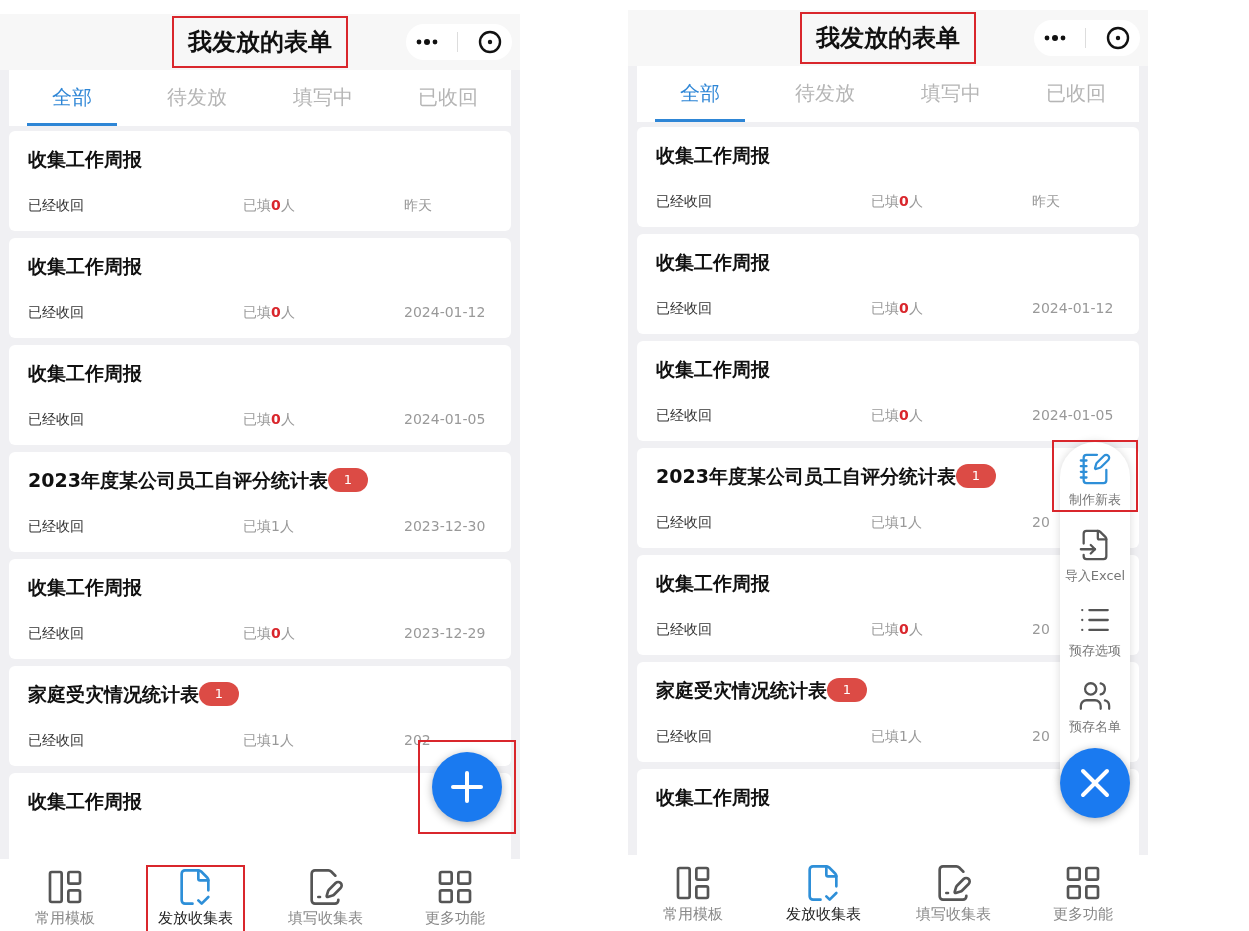 The height and width of the screenshot is (931, 1249). I want to click on form-date: 2023-12-29, so click(445, 633).